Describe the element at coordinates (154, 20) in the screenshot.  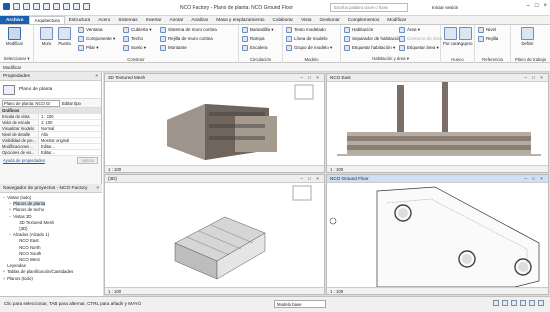
I see `tab-insertar: Insertar` at that location.